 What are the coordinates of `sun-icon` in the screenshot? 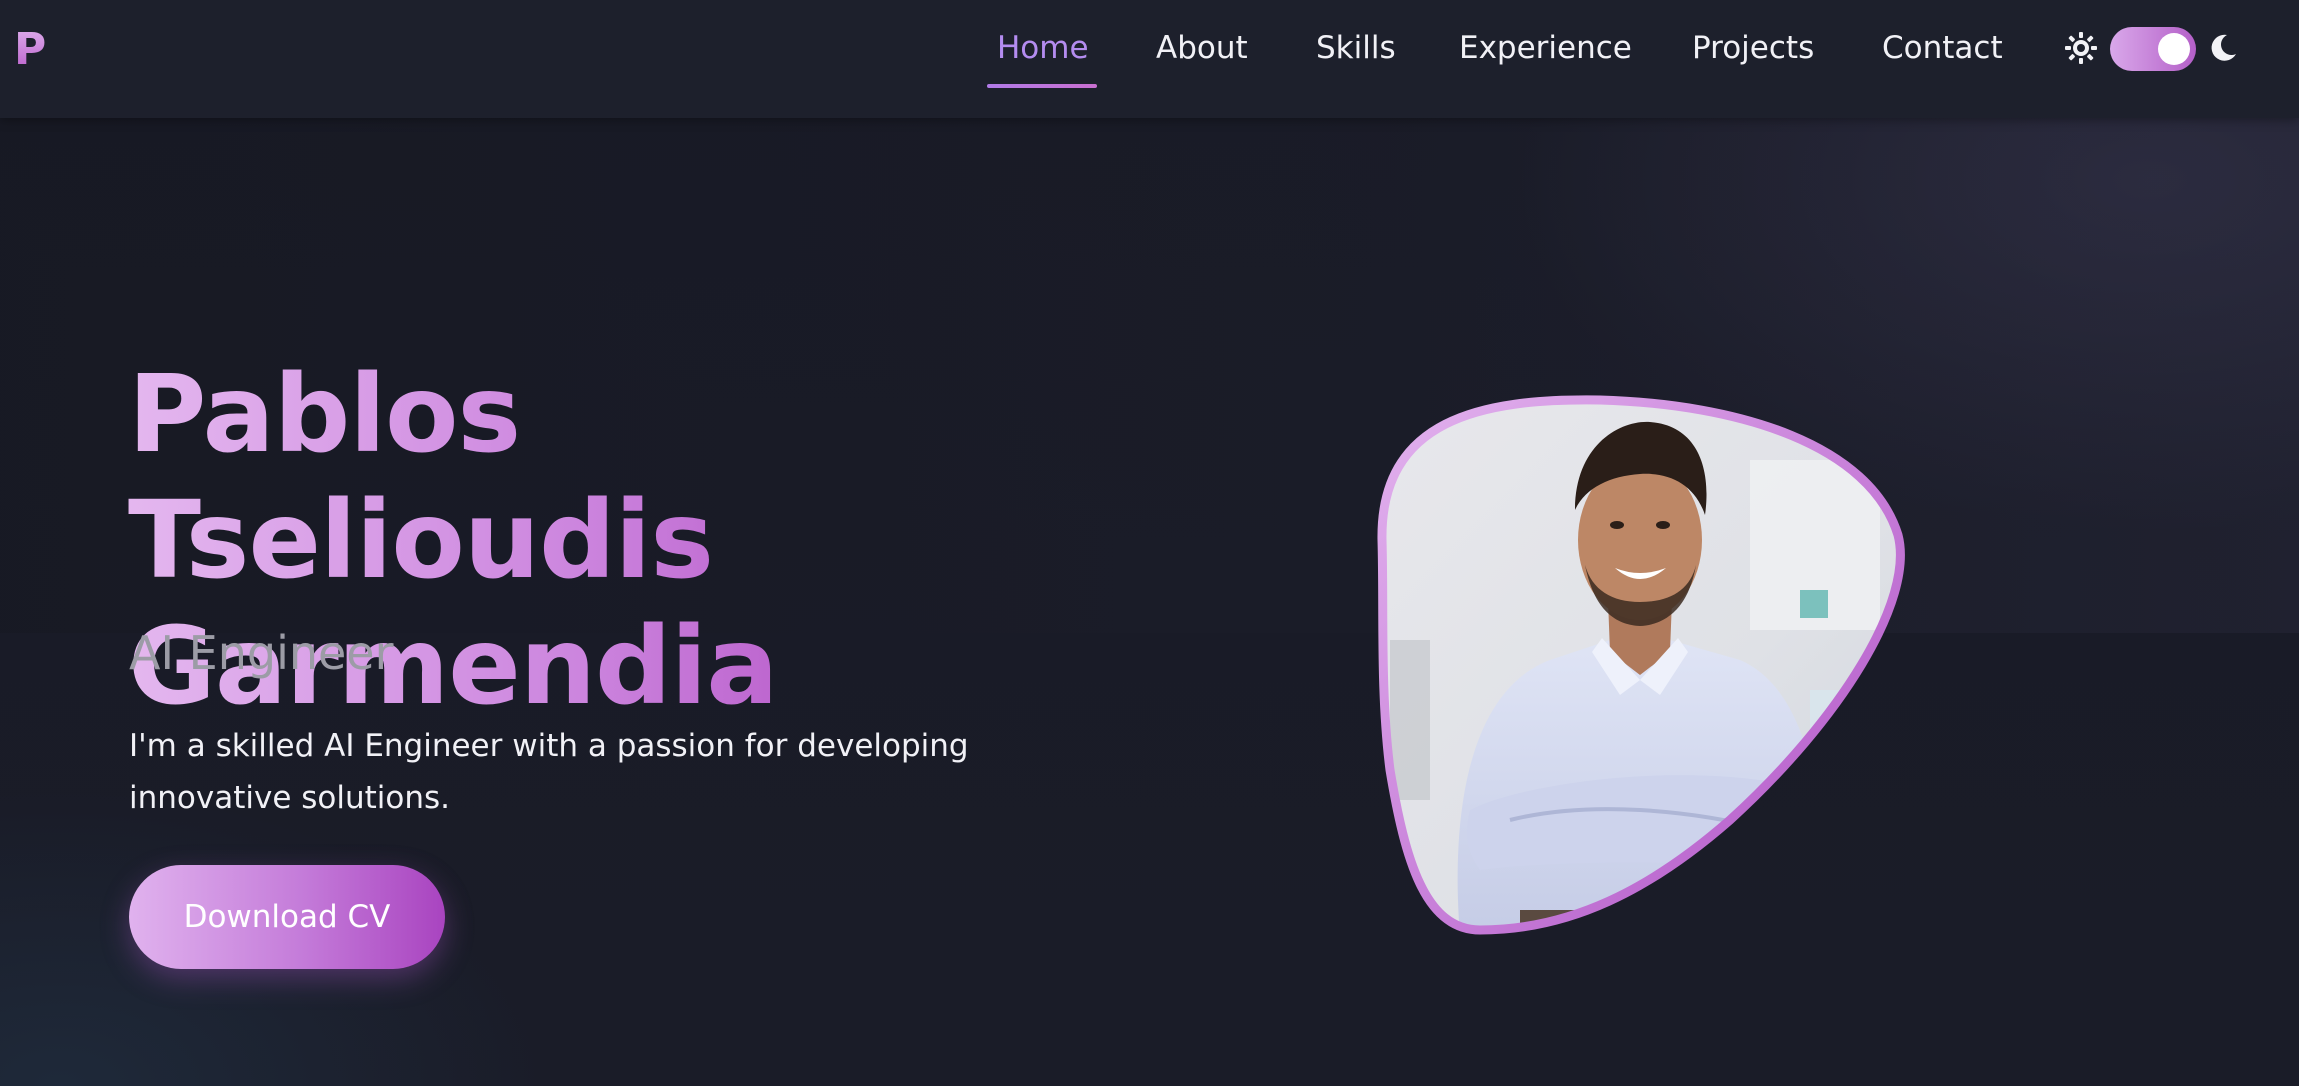 It's located at (2081, 48).